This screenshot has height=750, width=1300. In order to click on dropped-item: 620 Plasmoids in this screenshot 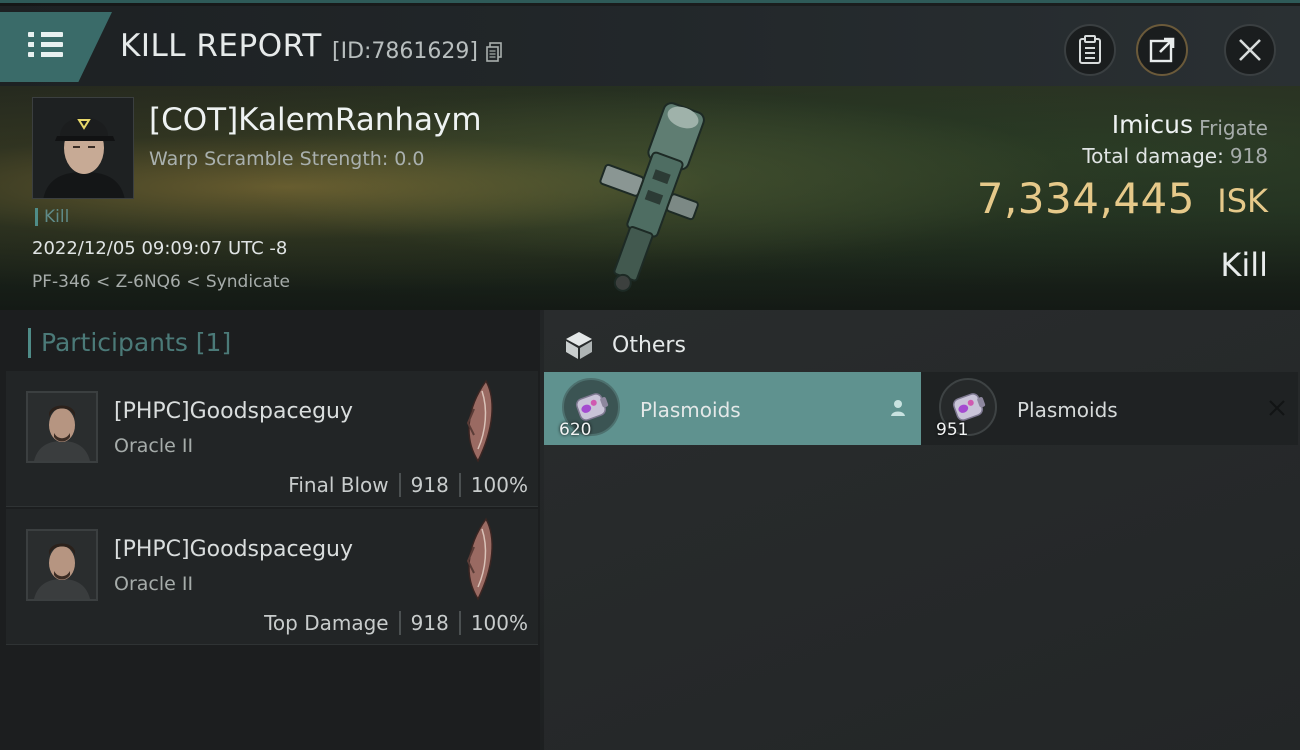, I will do `click(732, 408)`.